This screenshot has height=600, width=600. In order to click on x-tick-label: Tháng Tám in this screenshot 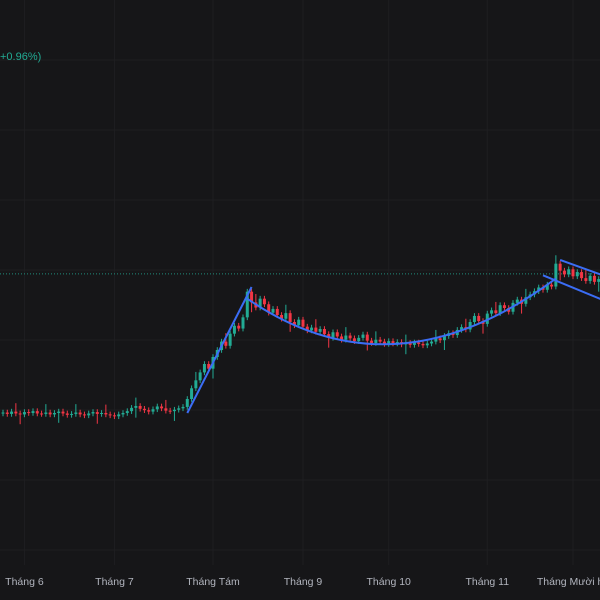, I will do `click(213, 582)`.